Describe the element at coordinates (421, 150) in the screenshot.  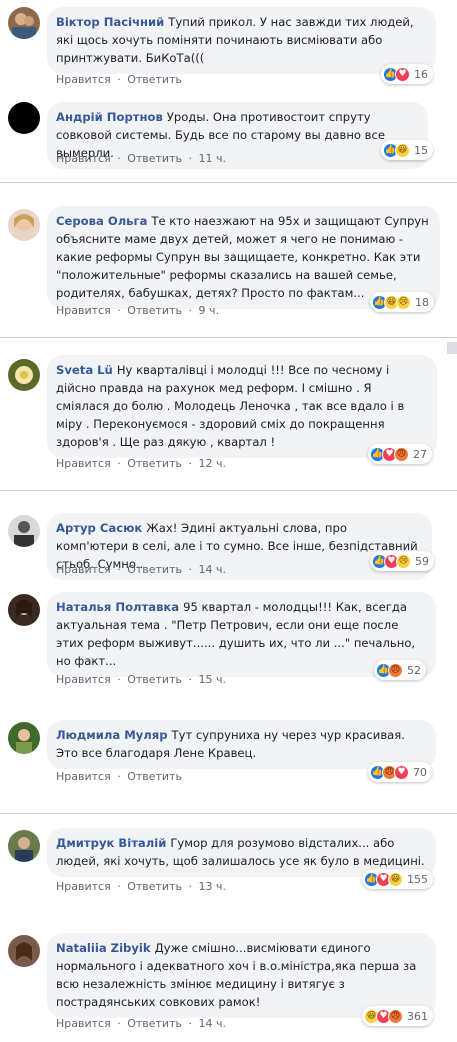
I see `reaction-count: 15` at that location.